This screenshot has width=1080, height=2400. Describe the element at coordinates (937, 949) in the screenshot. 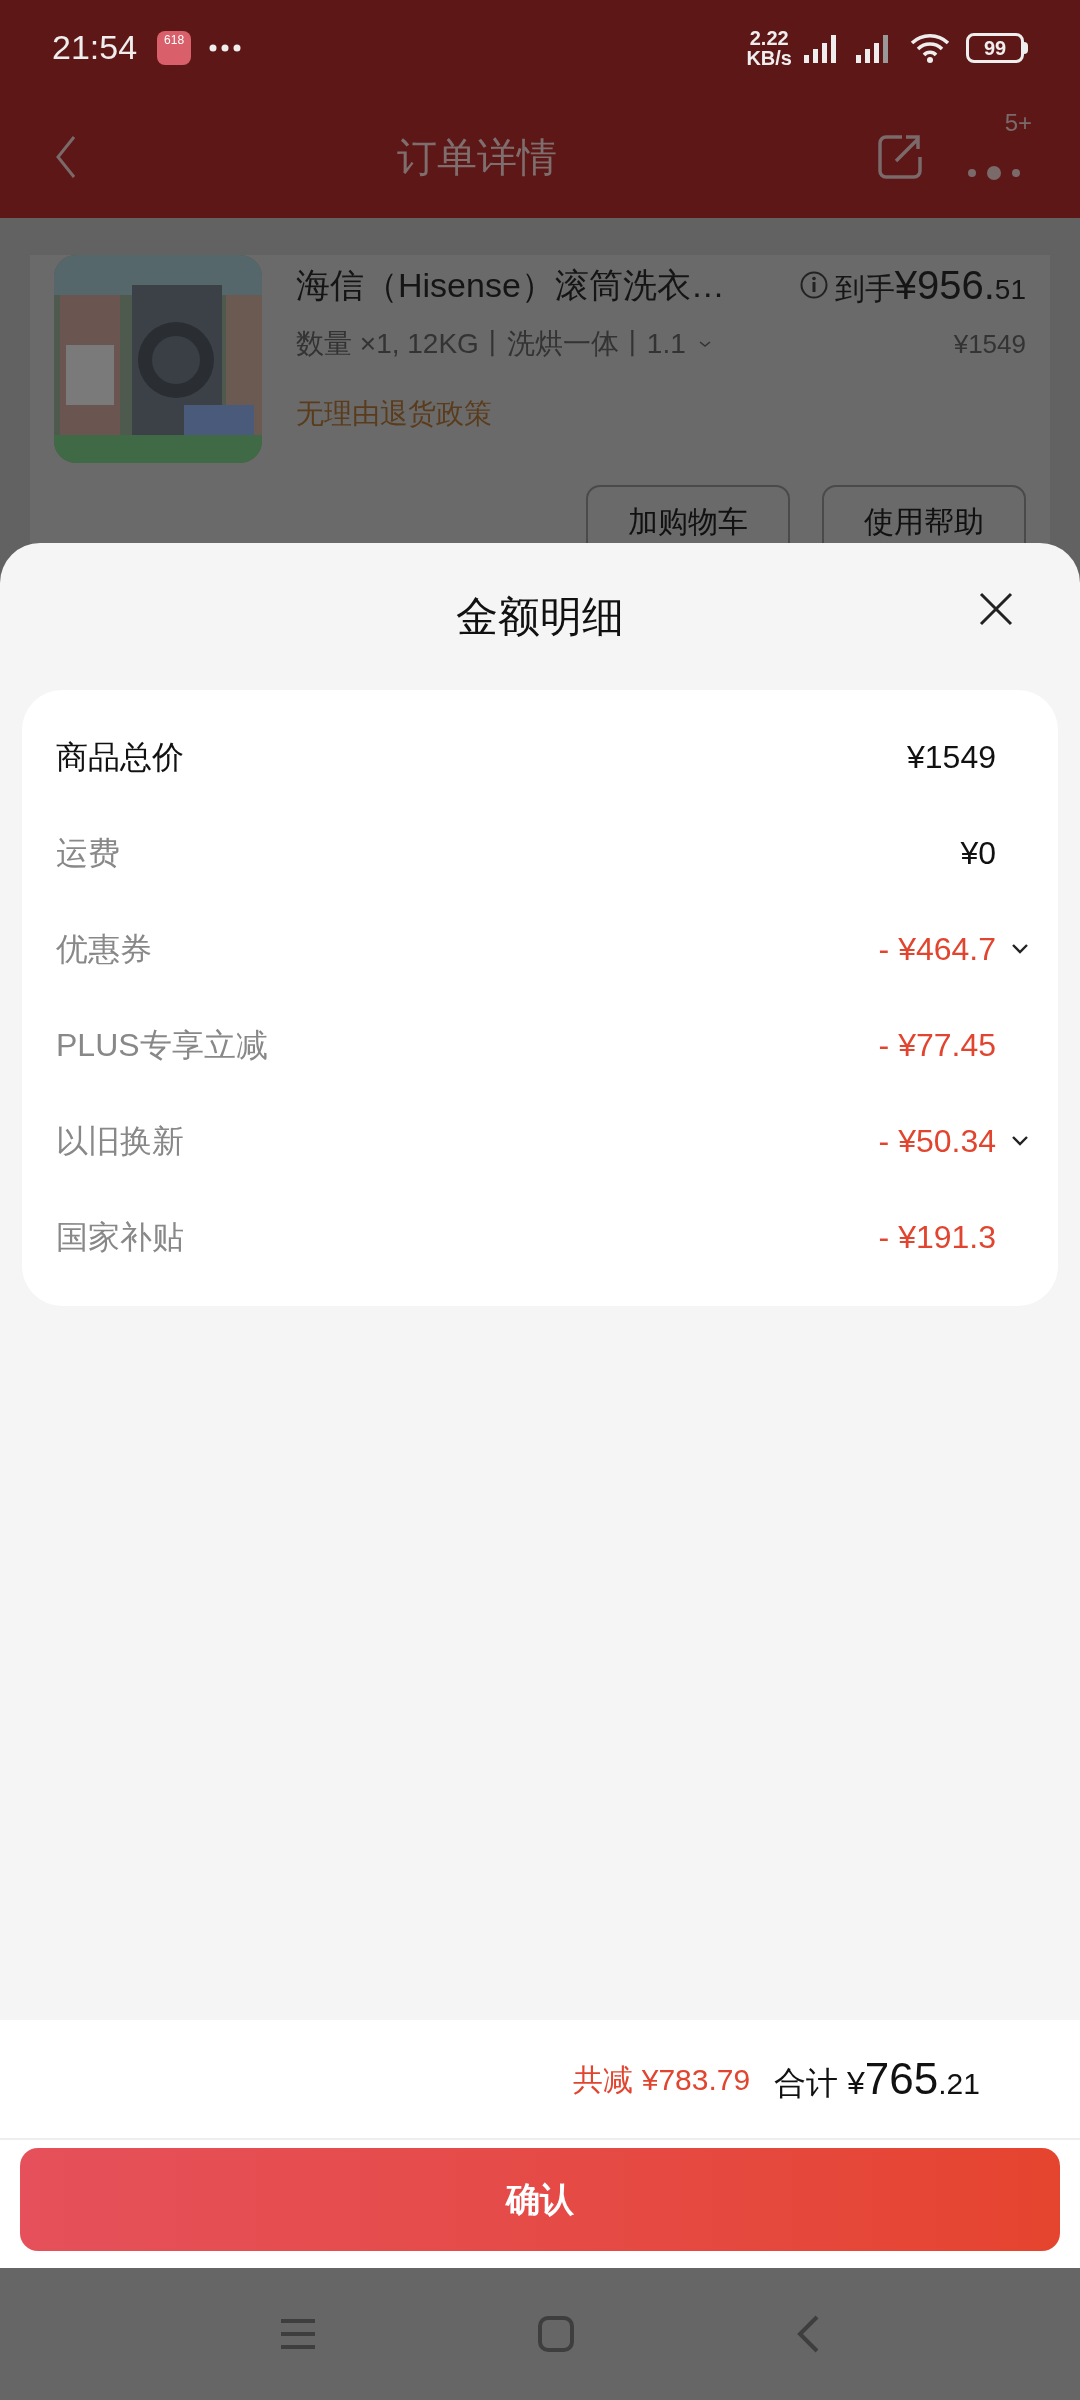

I see `price-amount: - ¥464.7` at that location.